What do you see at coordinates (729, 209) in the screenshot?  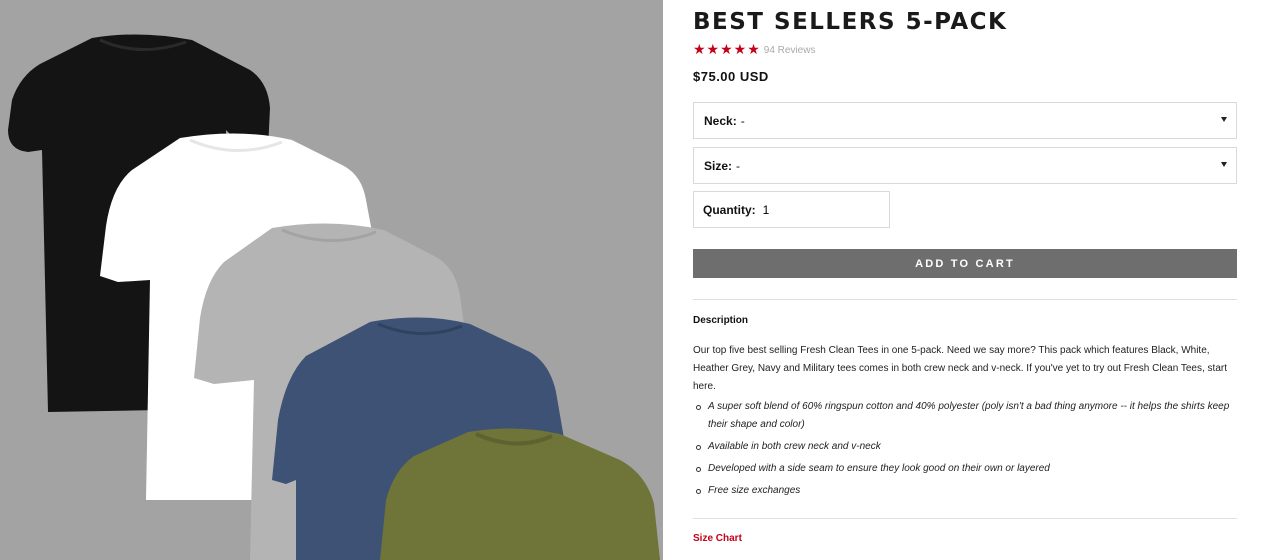 I see `quantity-label: Quantity:` at bounding box center [729, 209].